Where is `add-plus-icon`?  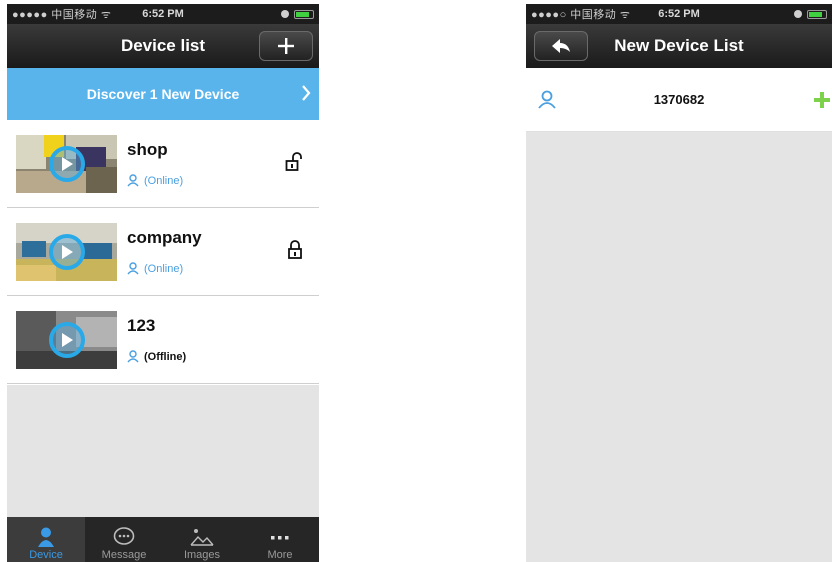
add-plus-icon is located at coordinates (822, 100).